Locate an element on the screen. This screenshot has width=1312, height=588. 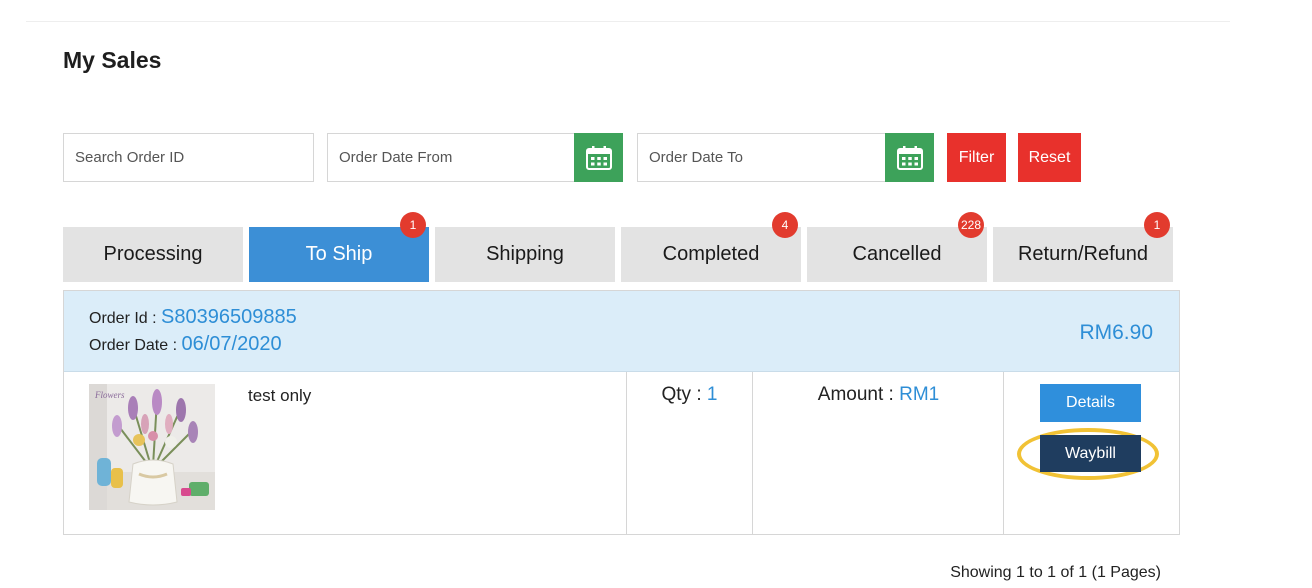
filter-button: Filter is located at coordinates (976, 157).